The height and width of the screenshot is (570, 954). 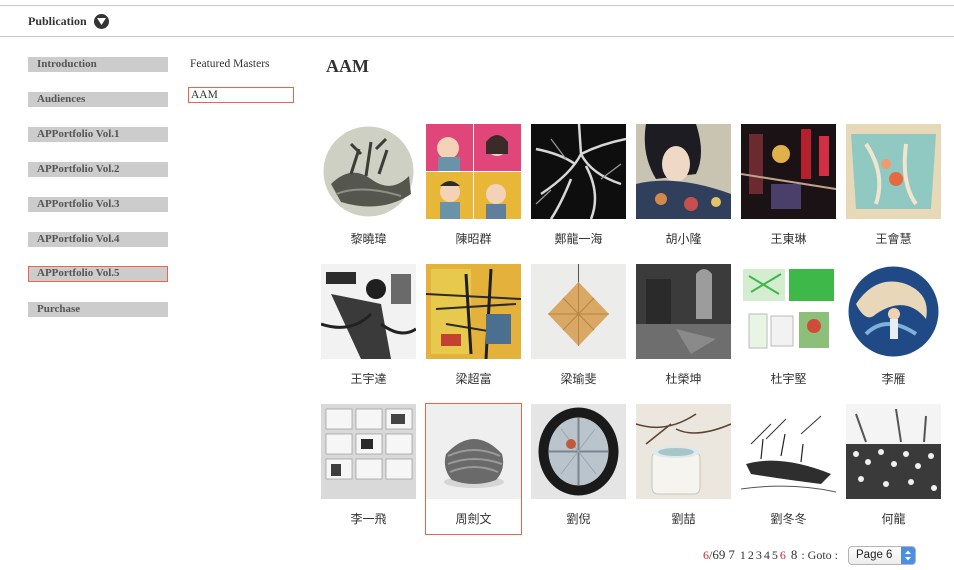 I want to click on artist-card: 李雁, so click(x=894, y=330).